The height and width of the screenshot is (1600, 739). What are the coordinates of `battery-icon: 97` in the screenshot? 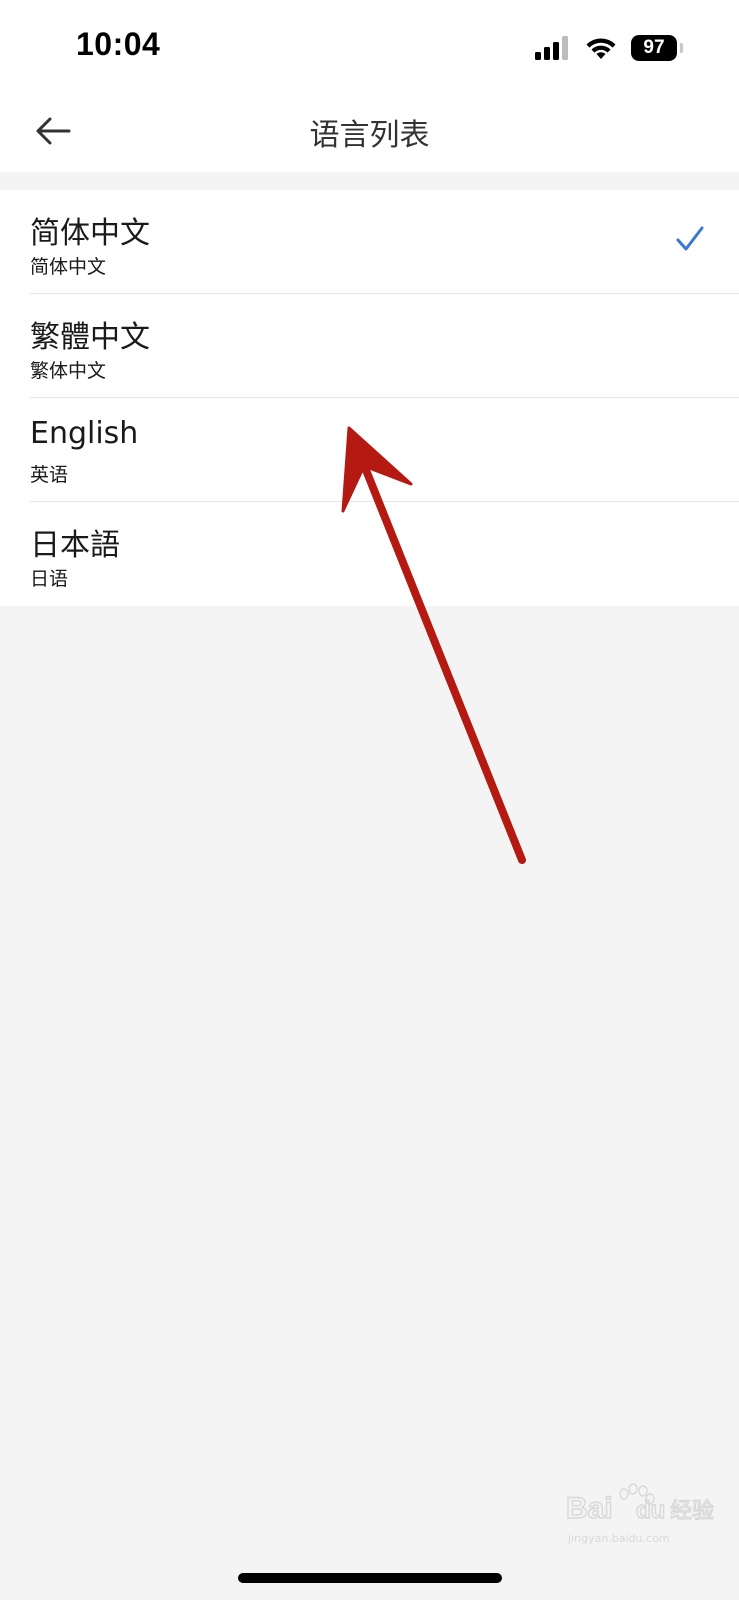 It's located at (657, 48).